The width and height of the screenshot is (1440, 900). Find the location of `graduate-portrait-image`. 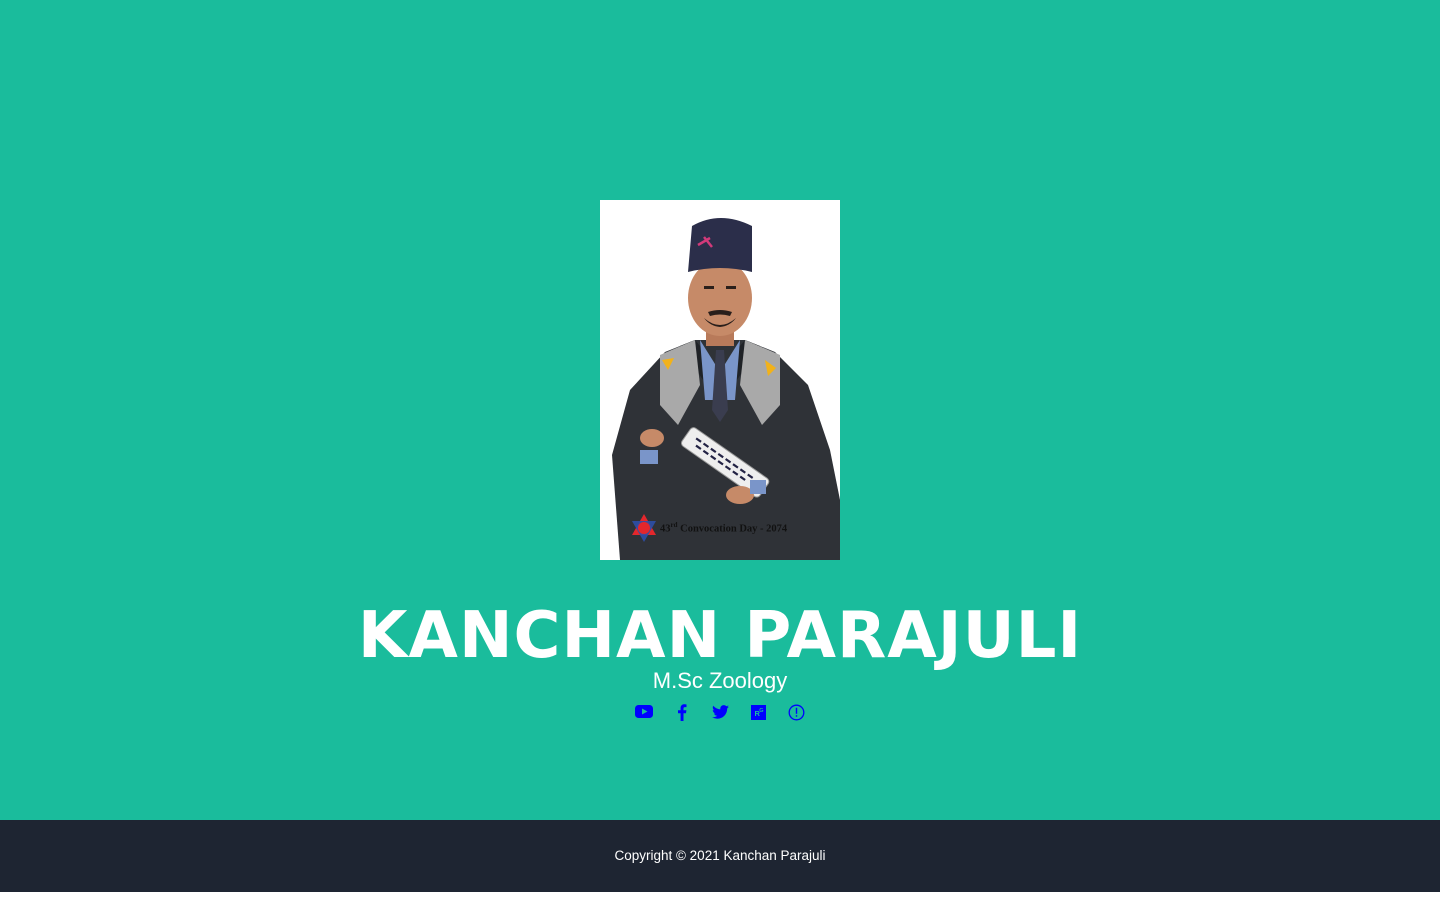

graduate-portrait-image is located at coordinates (720, 380).